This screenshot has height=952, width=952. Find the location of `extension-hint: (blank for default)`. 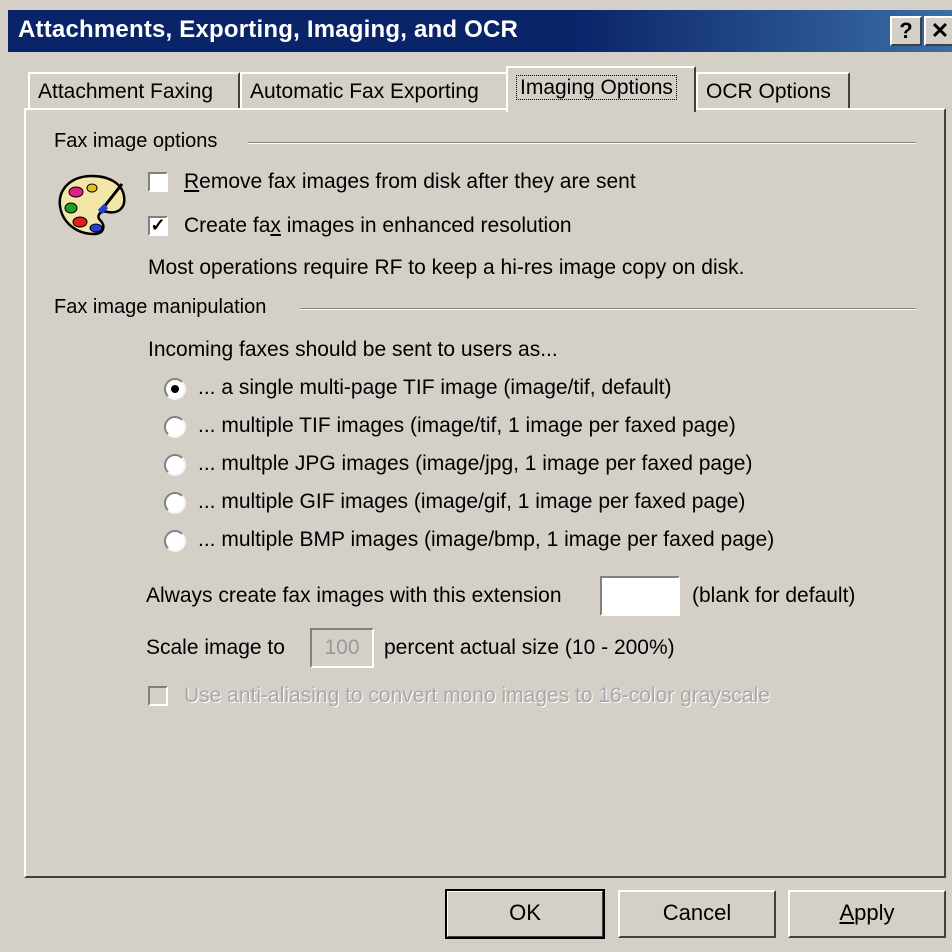

extension-hint: (blank for default) is located at coordinates (774, 595).